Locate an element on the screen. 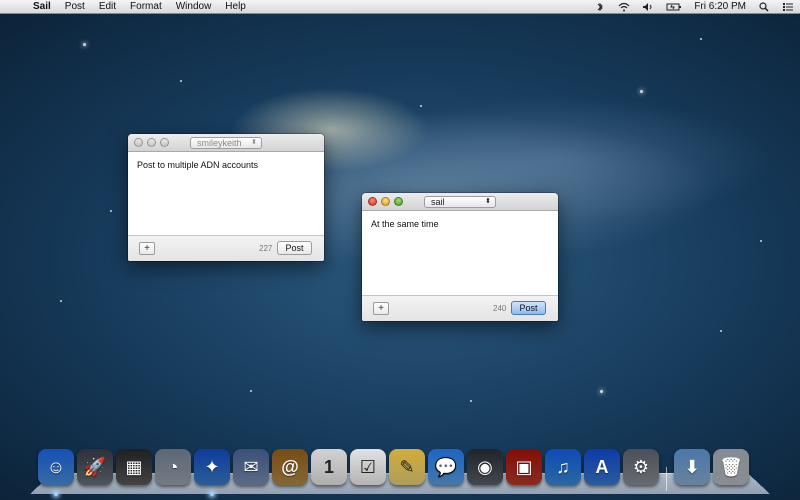 The width and height of the screenshot is (800, 500). downloads-folder-glyph: ⬇ is located at coordinates (692, 466).